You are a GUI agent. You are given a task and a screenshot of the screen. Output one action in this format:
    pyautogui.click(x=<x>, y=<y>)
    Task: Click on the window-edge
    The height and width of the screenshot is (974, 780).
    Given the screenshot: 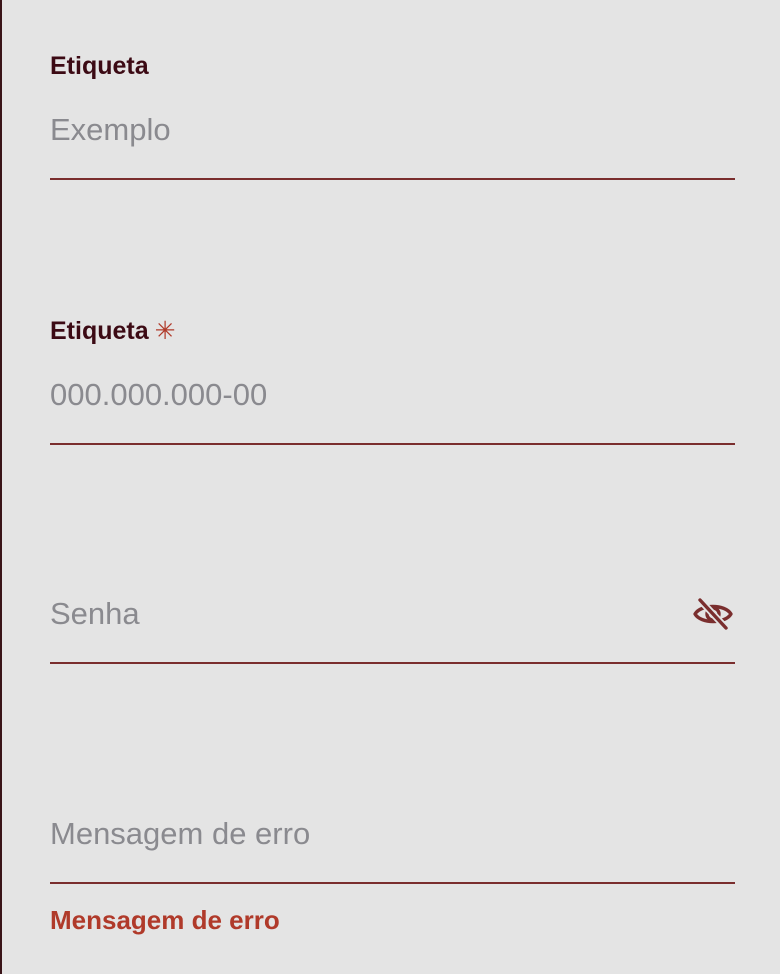 What is the action you would take?
    pyautogui.click(x=1, y=487)
    